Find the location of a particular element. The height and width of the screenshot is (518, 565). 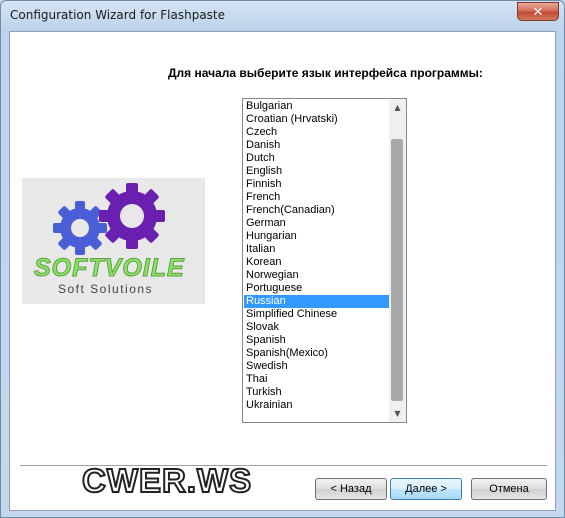

logo-subtitle: Soft Solutions is located at coordinates (106, 289).